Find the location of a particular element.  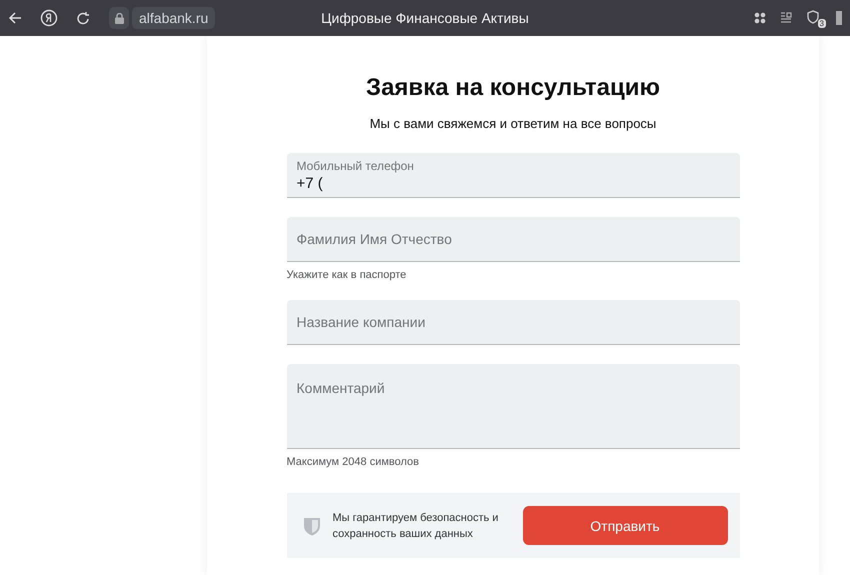

counter-badge: 3 is located at coordinates (822, 23).